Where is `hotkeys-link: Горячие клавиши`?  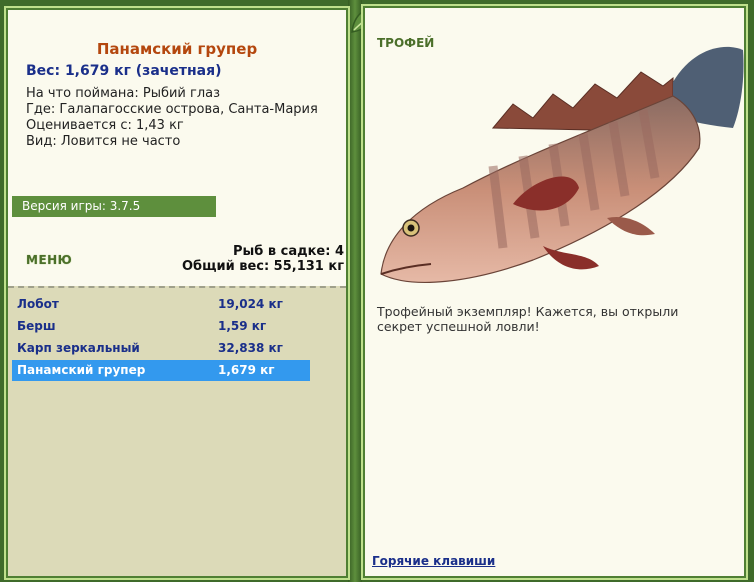
hotkeys-link: Горячие клавиши is located at coordinates (433, 561).